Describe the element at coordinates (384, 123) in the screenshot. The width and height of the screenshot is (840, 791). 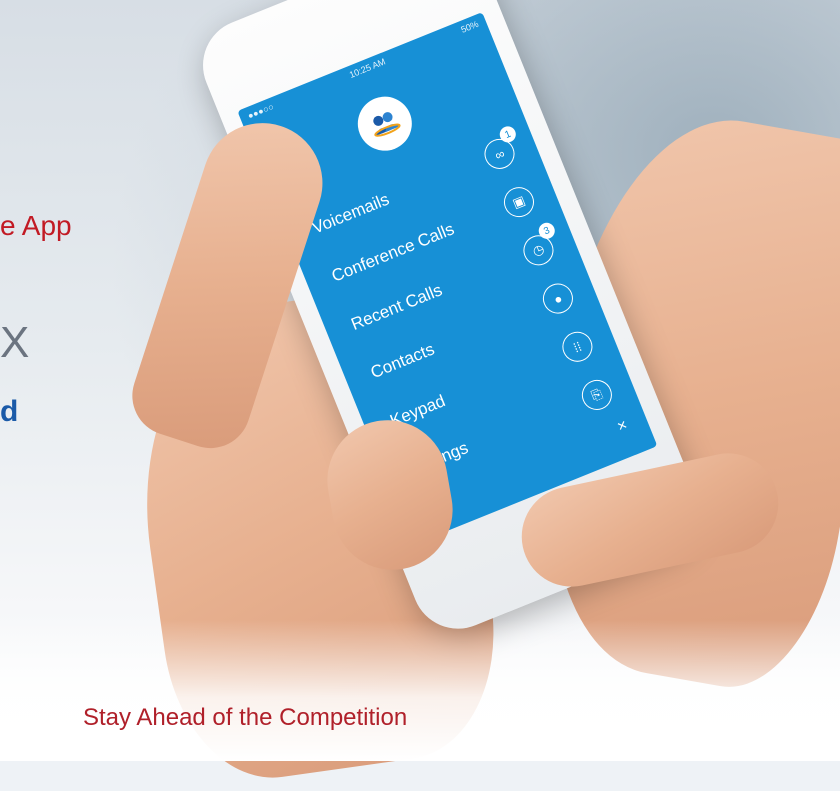
I see `app-logo-icon` at that location.